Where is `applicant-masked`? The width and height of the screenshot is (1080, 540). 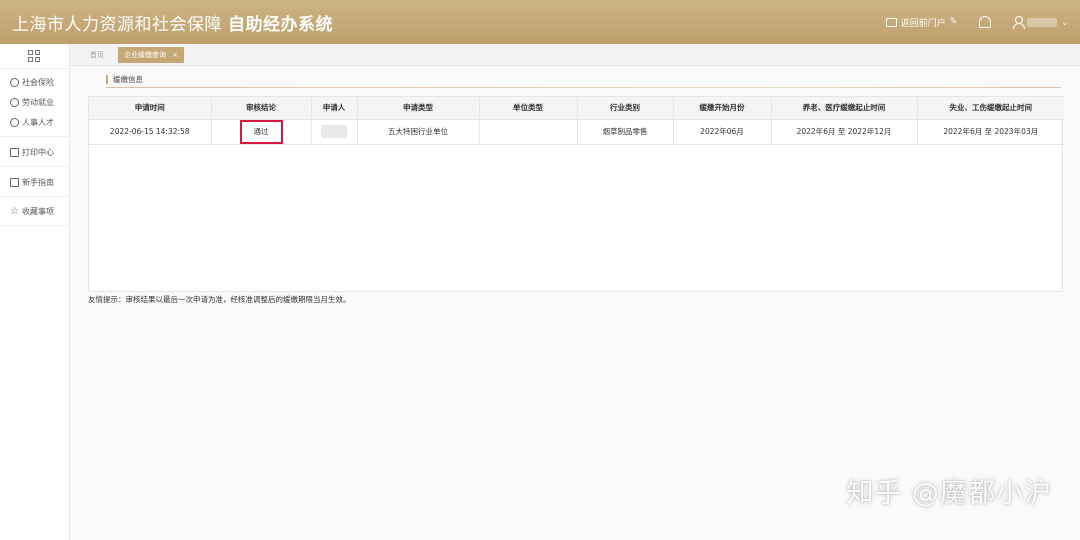
applicant-masked is located at coordinates (334, 131).